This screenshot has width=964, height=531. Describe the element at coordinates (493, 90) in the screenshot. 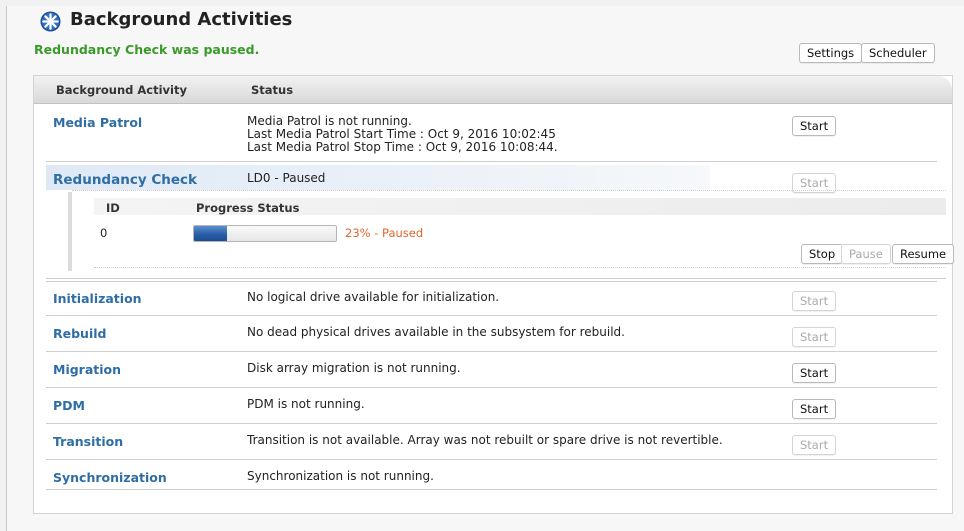

I see `table-header: Background Activity Status` at that location.